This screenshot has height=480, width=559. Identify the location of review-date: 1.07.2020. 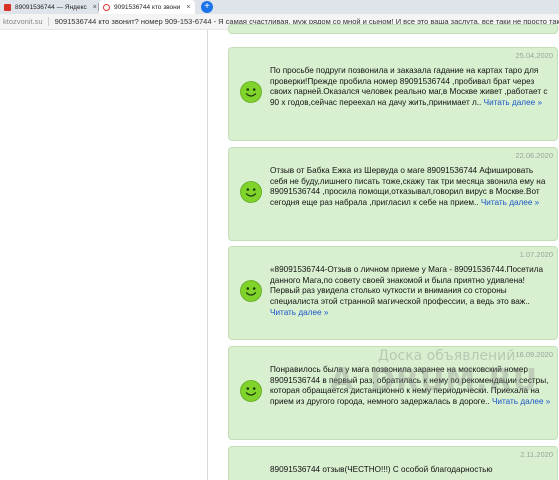
(536, 254).